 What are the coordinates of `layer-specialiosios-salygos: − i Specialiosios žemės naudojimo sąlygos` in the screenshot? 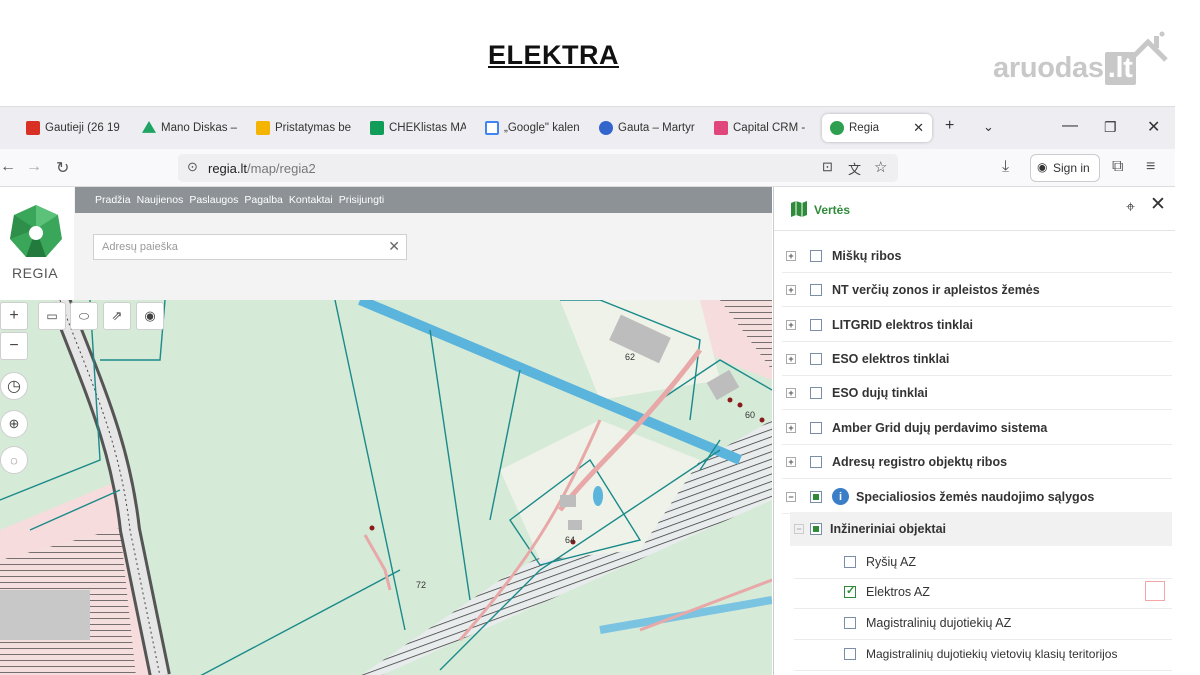 It's located at (977, 497).